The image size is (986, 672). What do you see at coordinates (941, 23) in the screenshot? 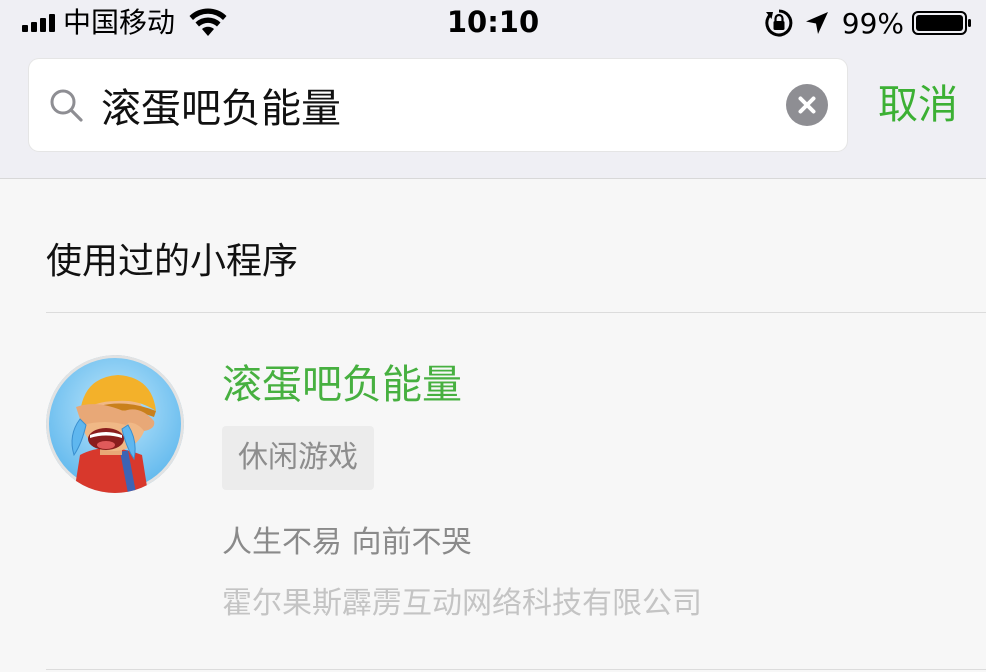
I see `battery-icon` at bounding box center [941, 23].